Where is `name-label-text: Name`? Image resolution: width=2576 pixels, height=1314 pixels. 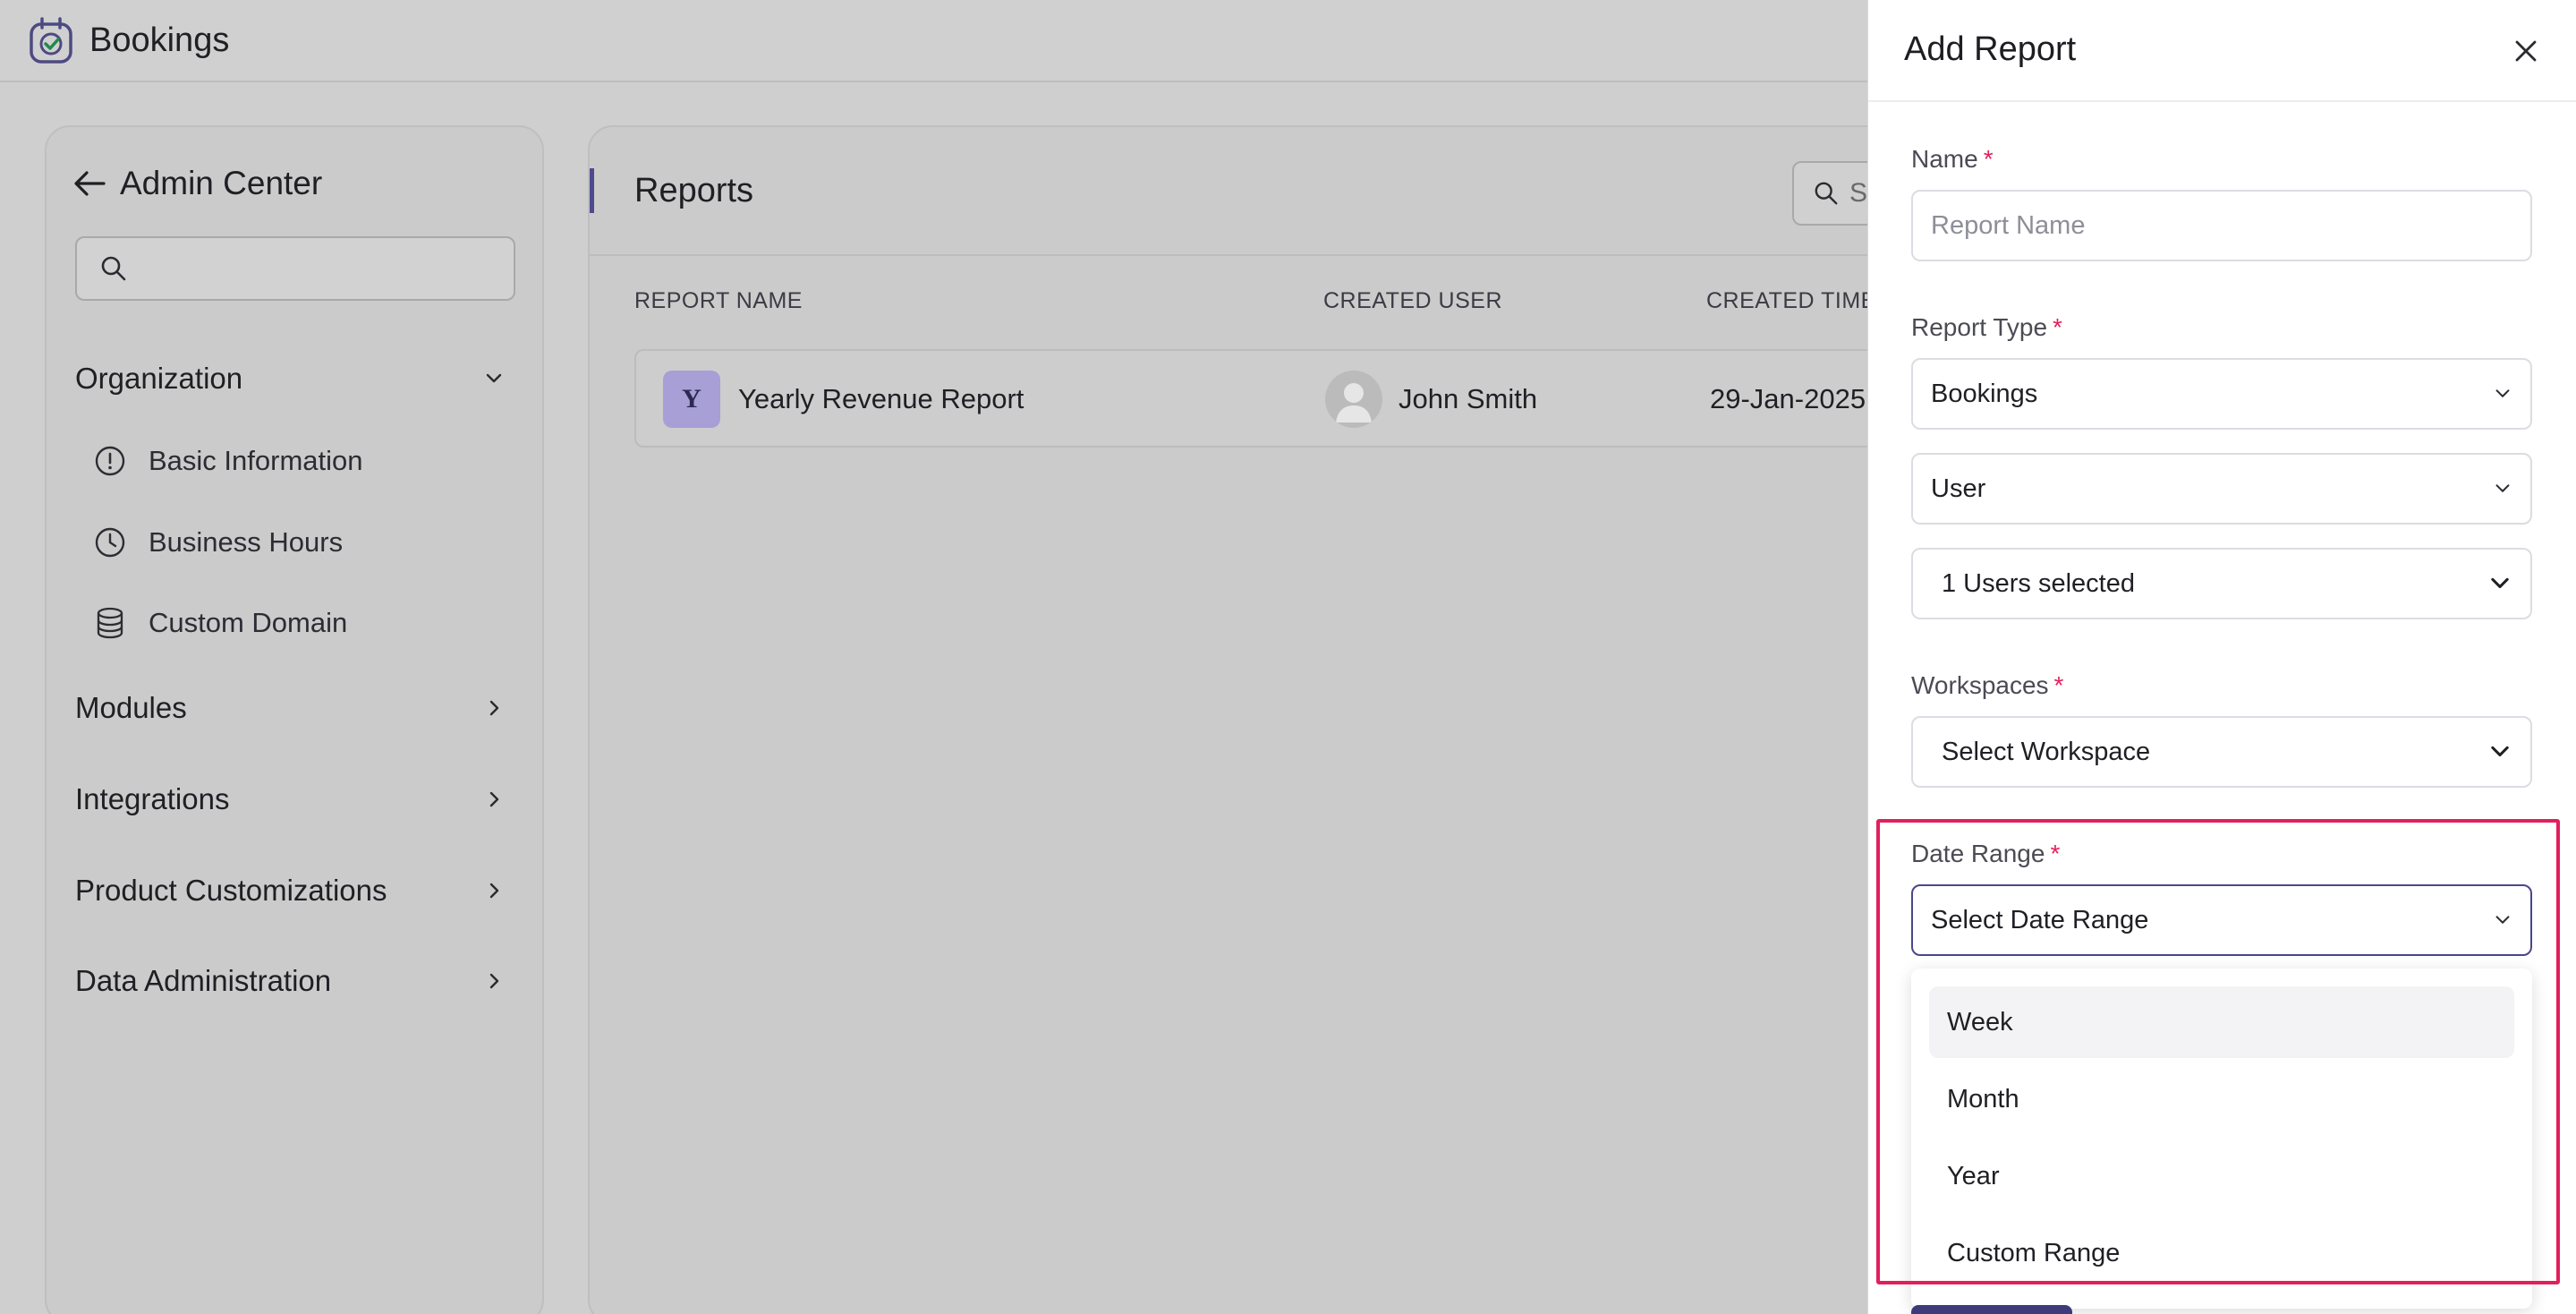 name-label-text: Name is located at coordinates (1944, 159).